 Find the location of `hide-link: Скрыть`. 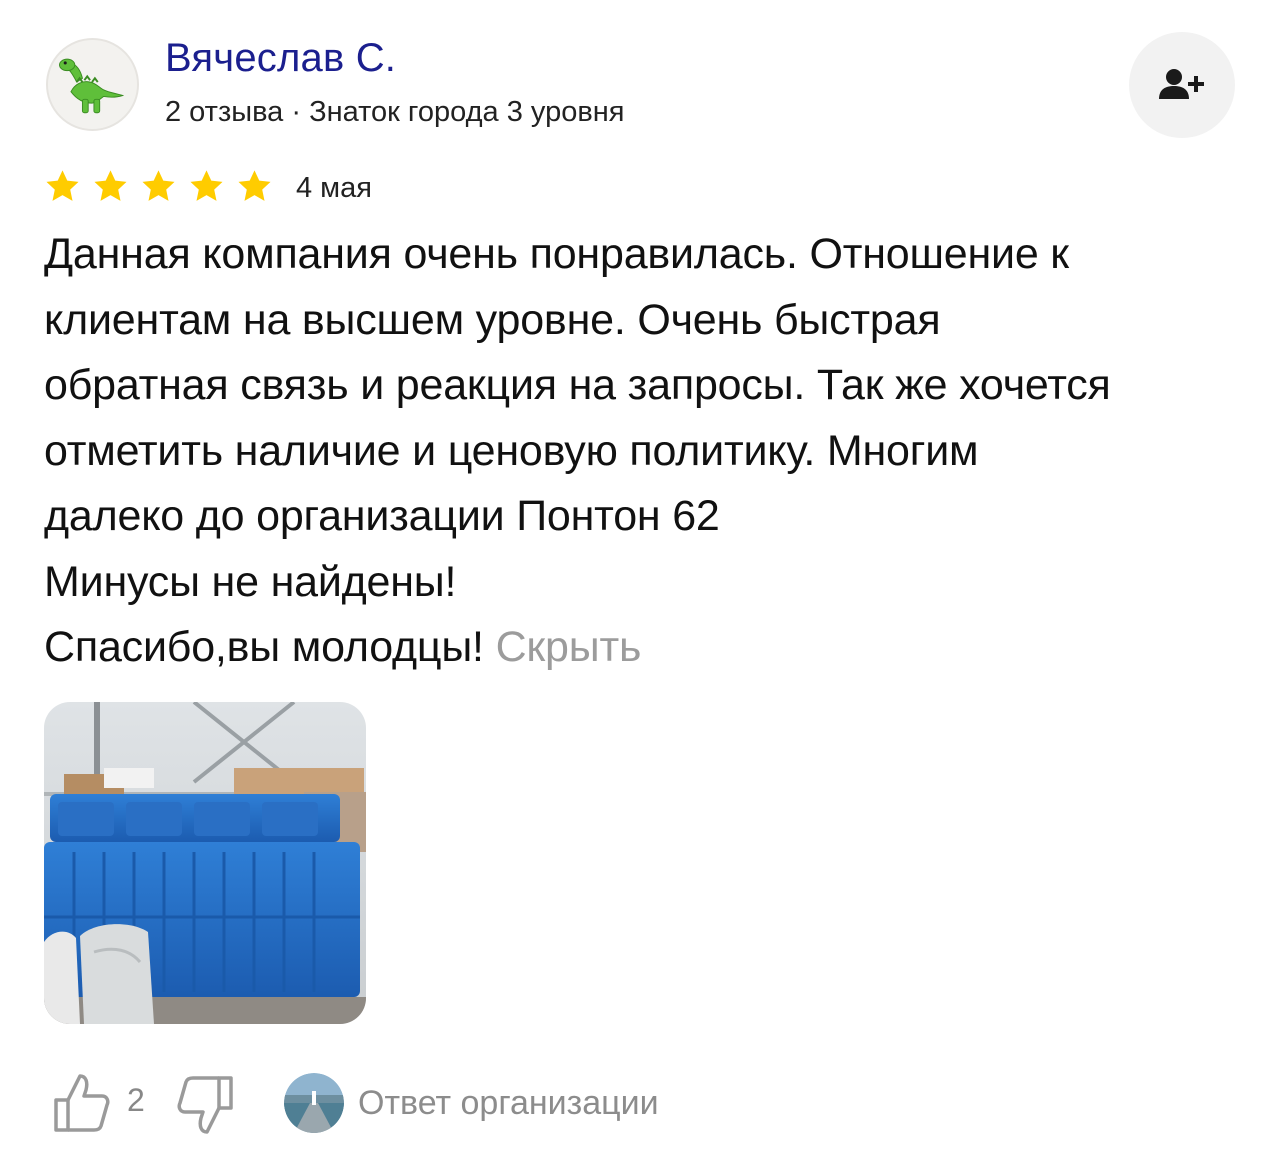

hide-link: Скрыть is located at coordinates (569, 647).